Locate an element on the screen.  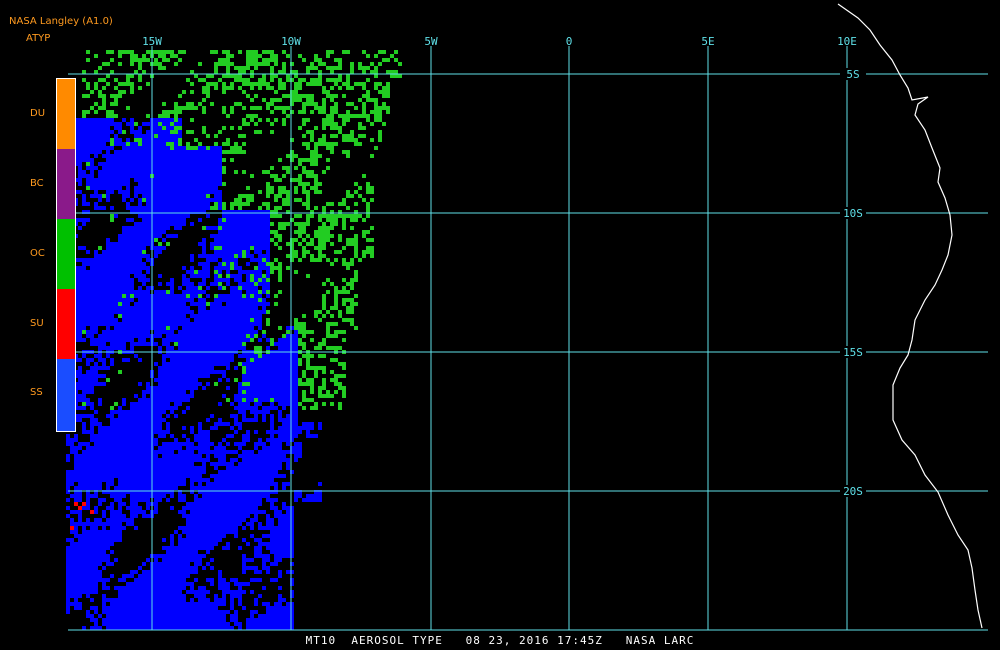
legend-swatch-su is located at coordinates (66, 324).